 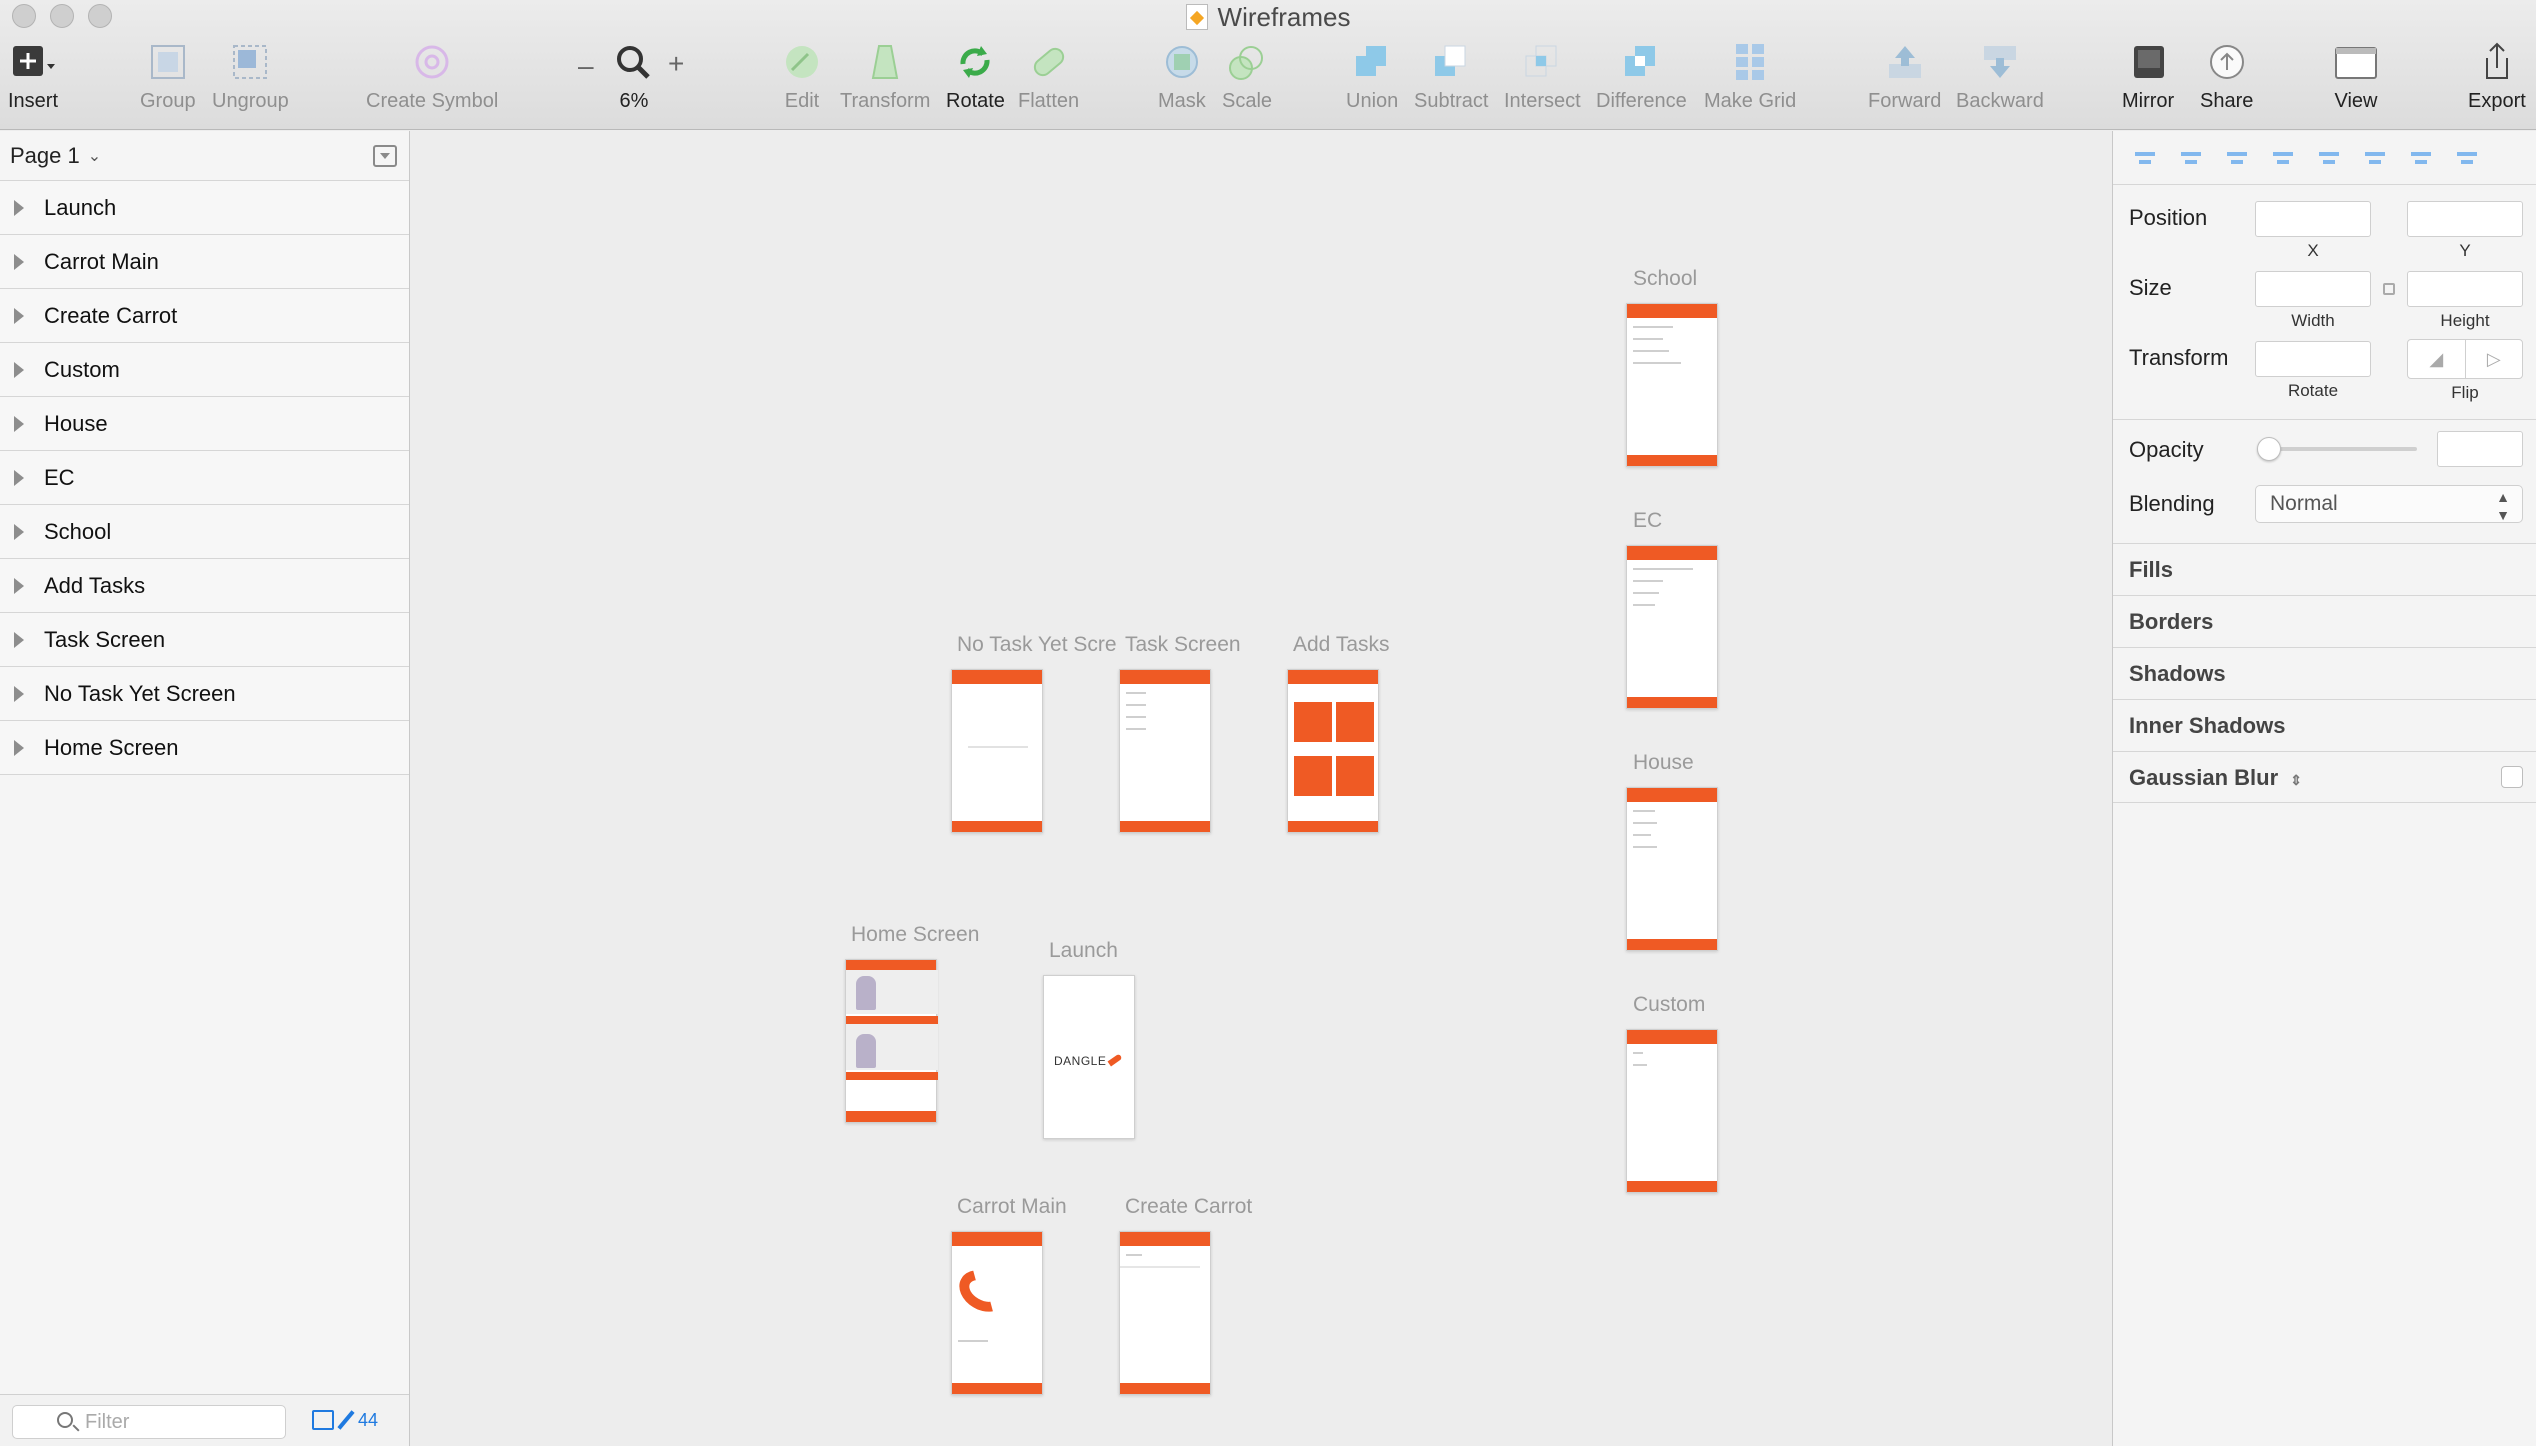 What do you see at coordinates (1037, 645) in the screenshot?
I see `artboard-label-no-task-yet: No Task Yet Scre` at bounding box center [1037, 645].